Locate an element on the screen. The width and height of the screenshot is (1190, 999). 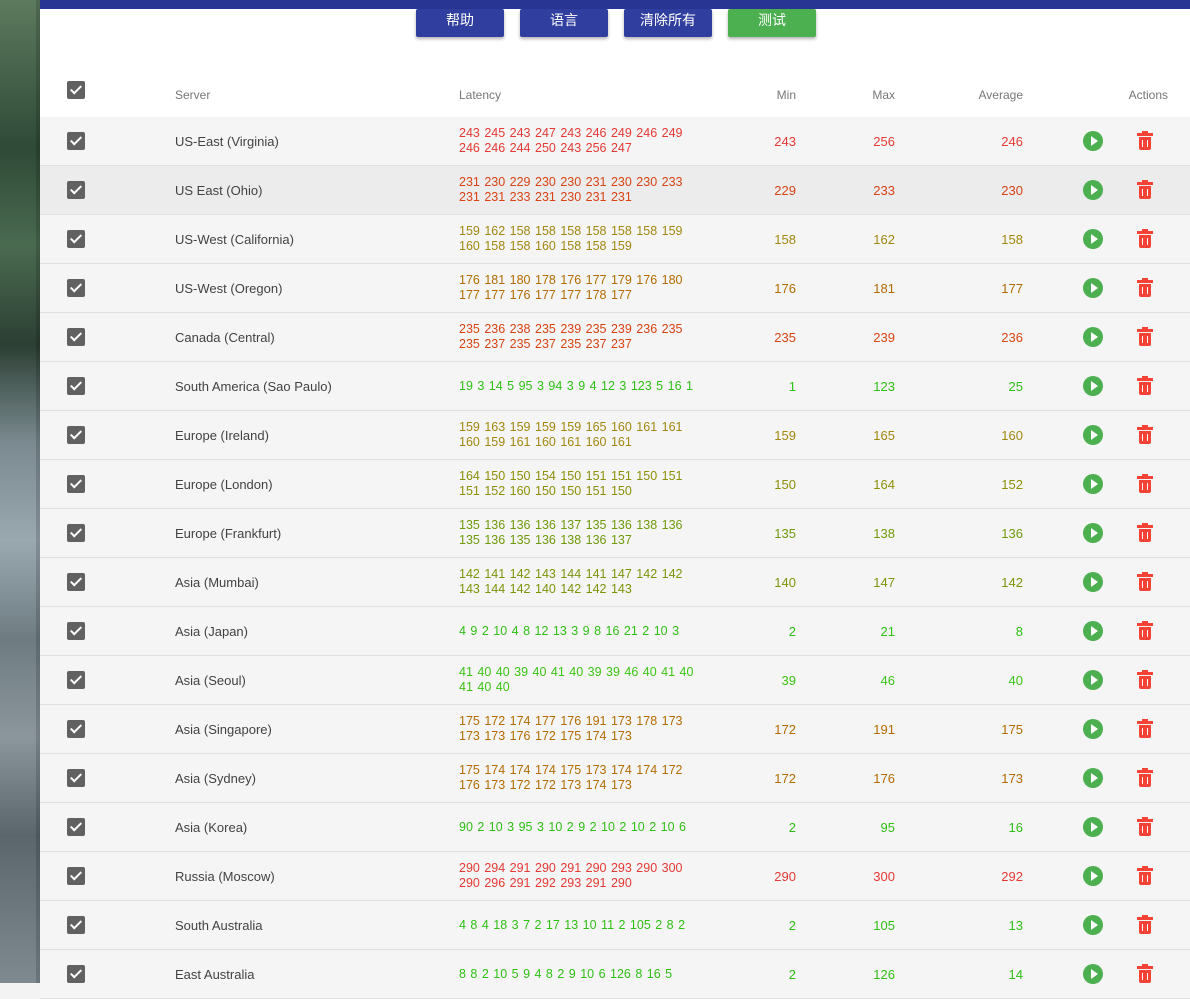
help-button: 帮助 is located at coordinates (460, 23).